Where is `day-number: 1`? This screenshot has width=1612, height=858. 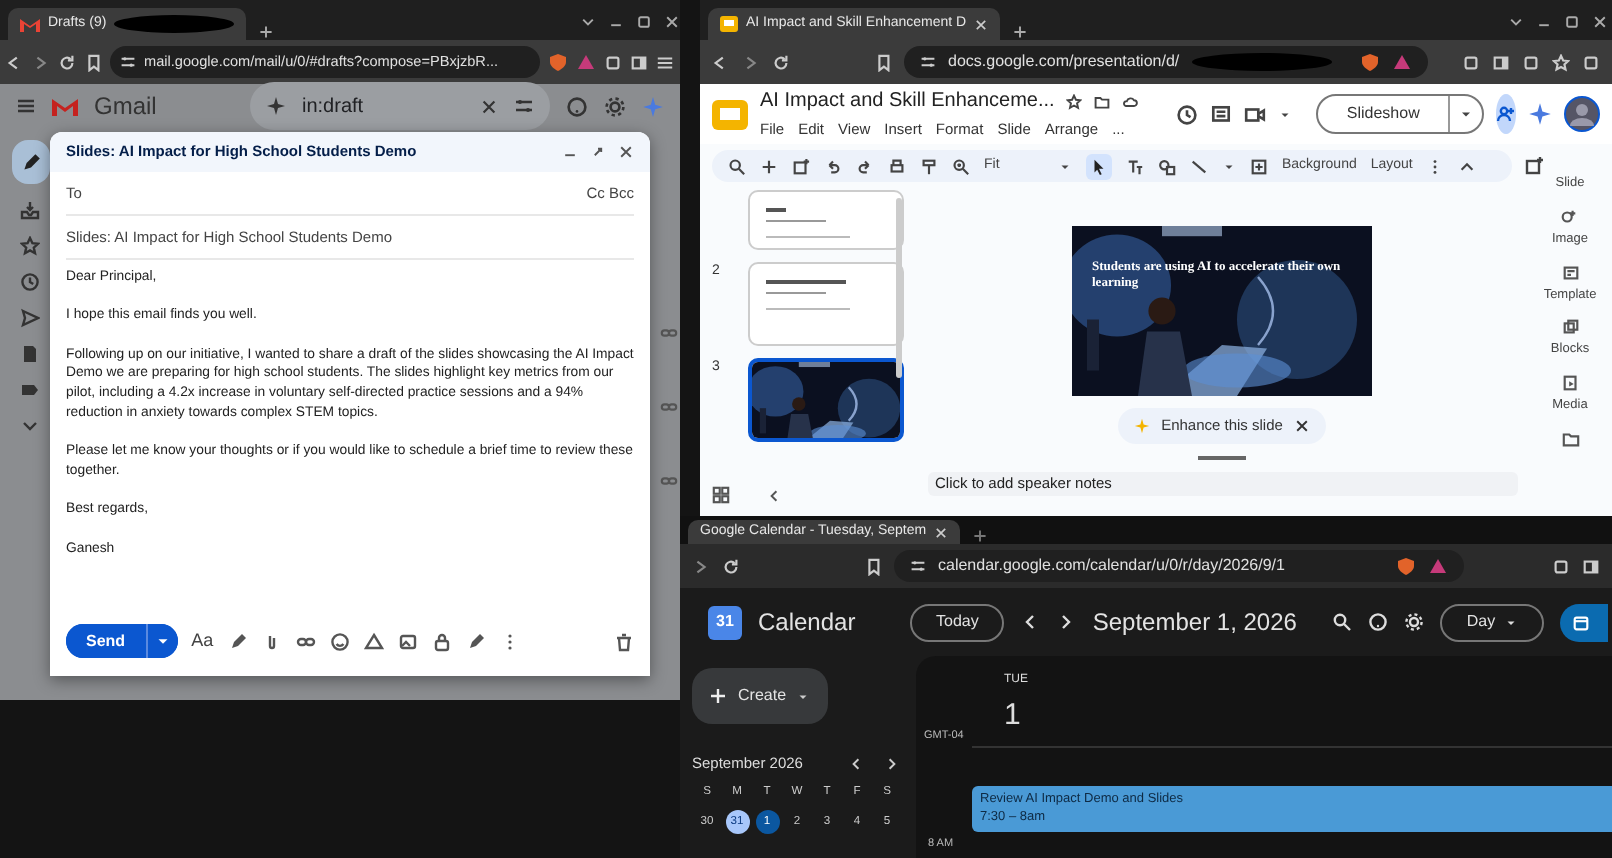
day-number: 1 is located at coordinates (1012, 716).